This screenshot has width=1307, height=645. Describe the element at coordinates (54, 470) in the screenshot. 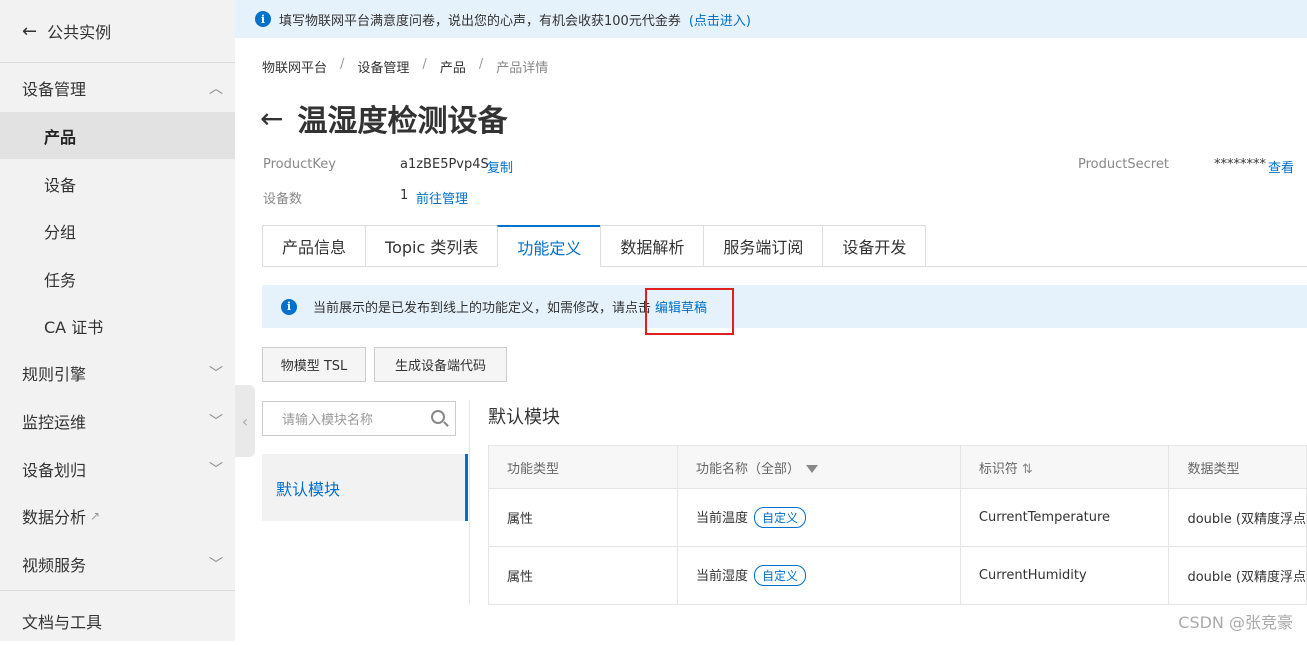

I see `section-label: 设备划归` at that location.